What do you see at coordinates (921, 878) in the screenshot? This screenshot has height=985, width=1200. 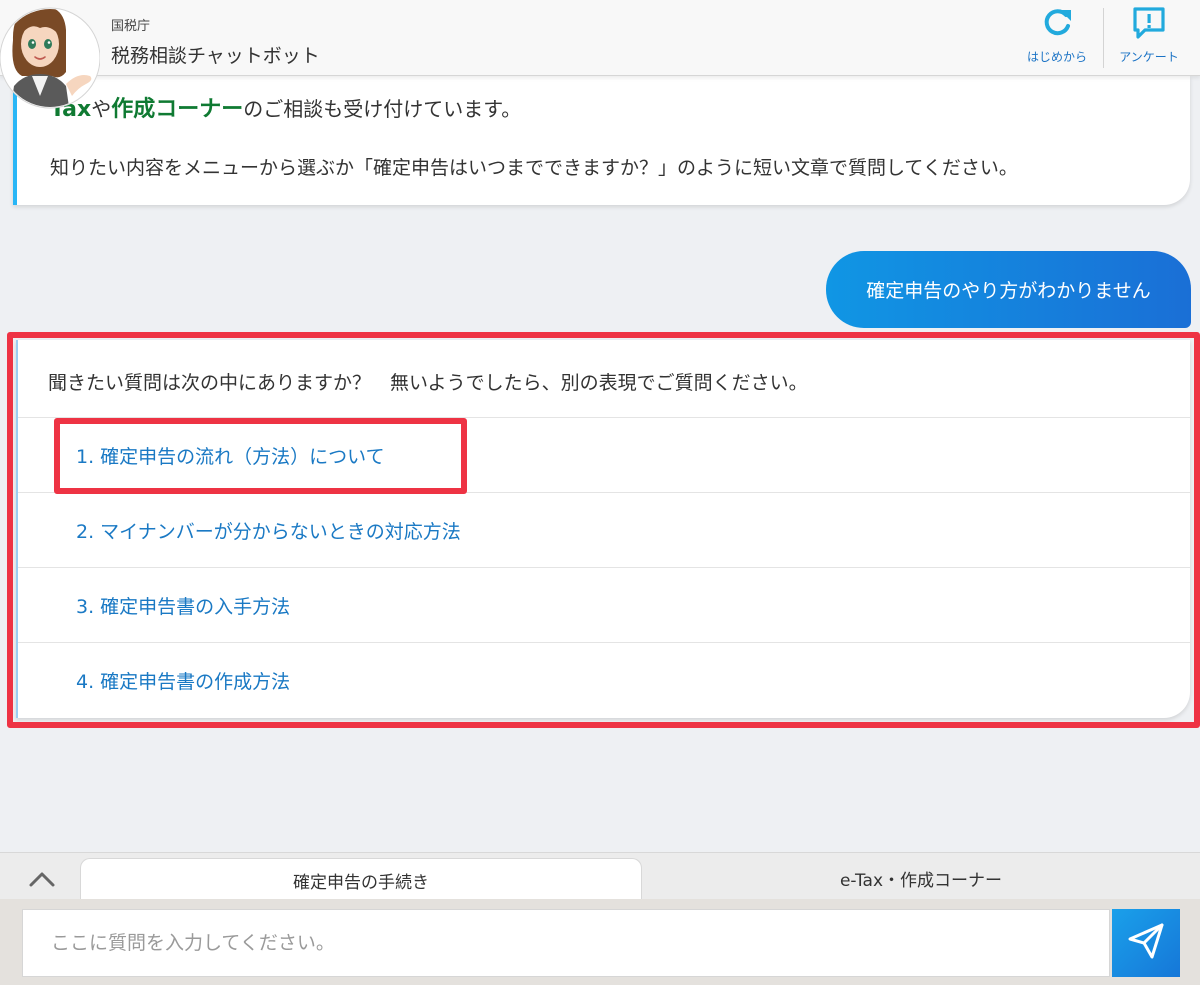 I see `tab-etax-corner: e-Tax・作成コーナー` at bounding box center [921, 878].